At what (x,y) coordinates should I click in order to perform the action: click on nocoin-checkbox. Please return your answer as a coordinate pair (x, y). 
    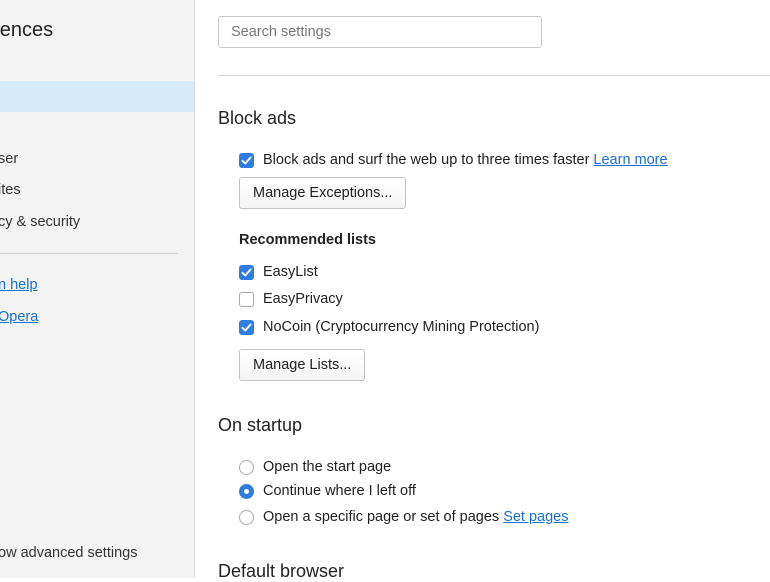
    Looking at the image, I should click on (246, 327).